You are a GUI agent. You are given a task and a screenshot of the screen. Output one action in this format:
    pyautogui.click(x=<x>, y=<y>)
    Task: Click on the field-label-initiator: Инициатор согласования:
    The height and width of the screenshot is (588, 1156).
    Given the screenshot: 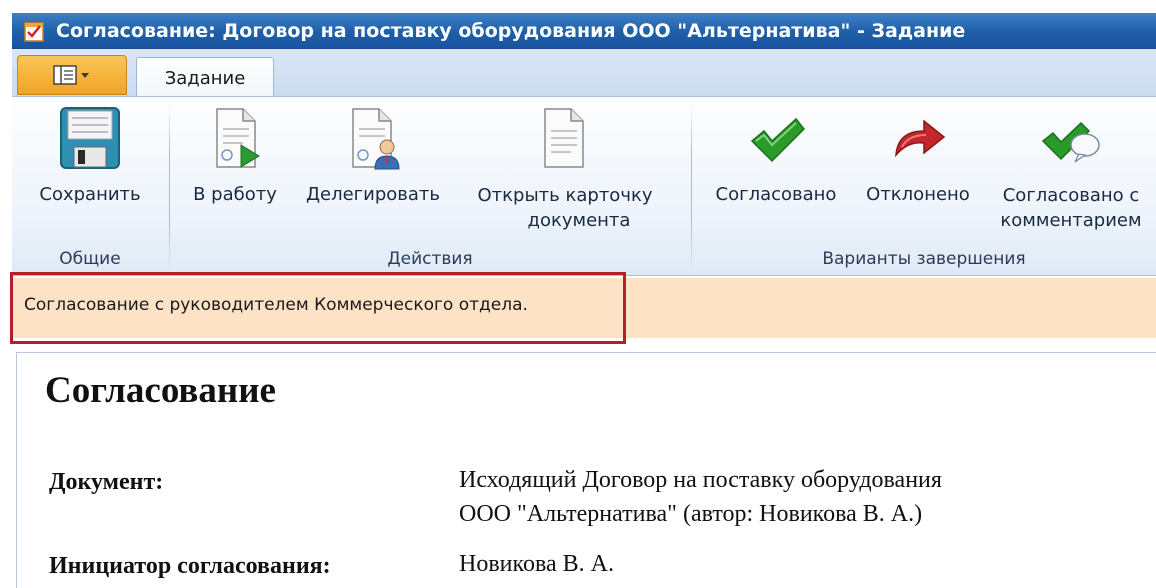 What is the action you would take?
    pyautogui.click(x=190, y=566)
    